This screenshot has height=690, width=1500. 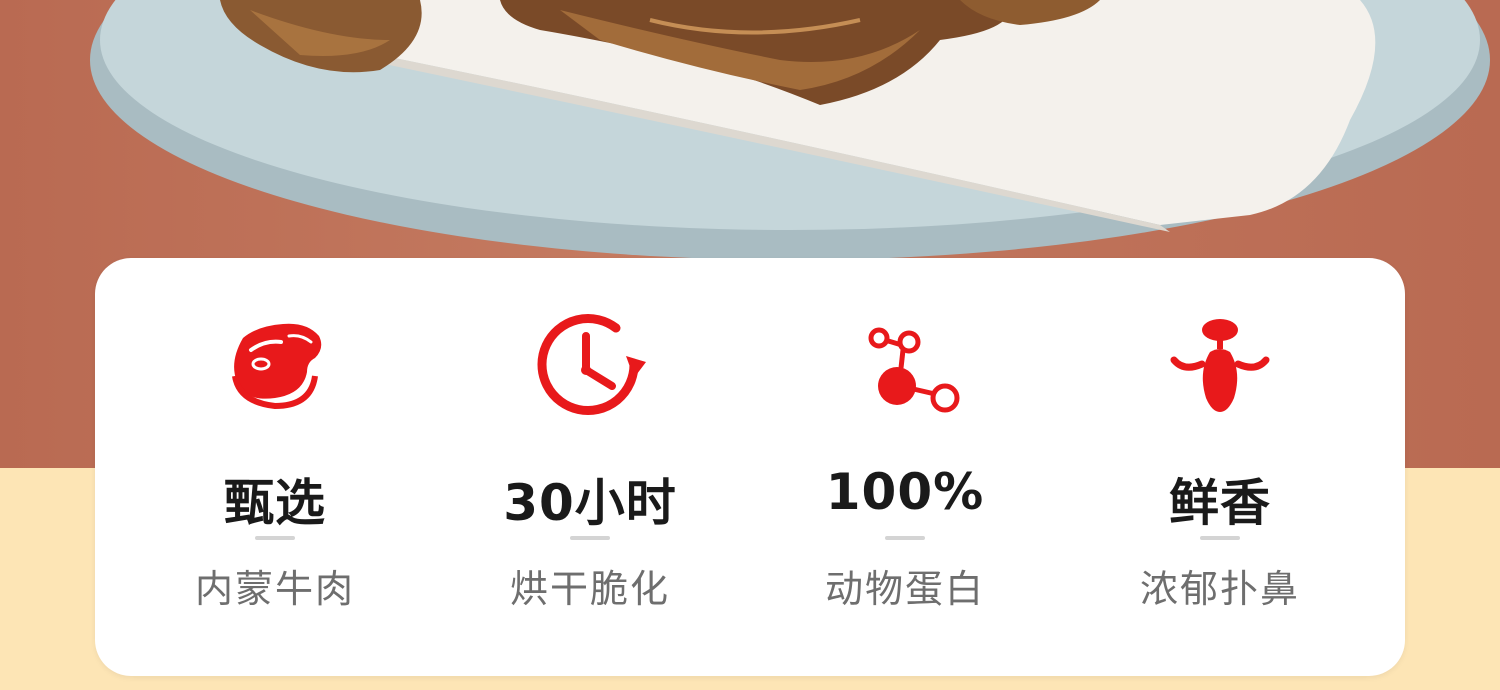 What do you see at coordinates (275, 366) in the screenshot?
I see `beef-steak-icon` at bounding box center [275, 366].